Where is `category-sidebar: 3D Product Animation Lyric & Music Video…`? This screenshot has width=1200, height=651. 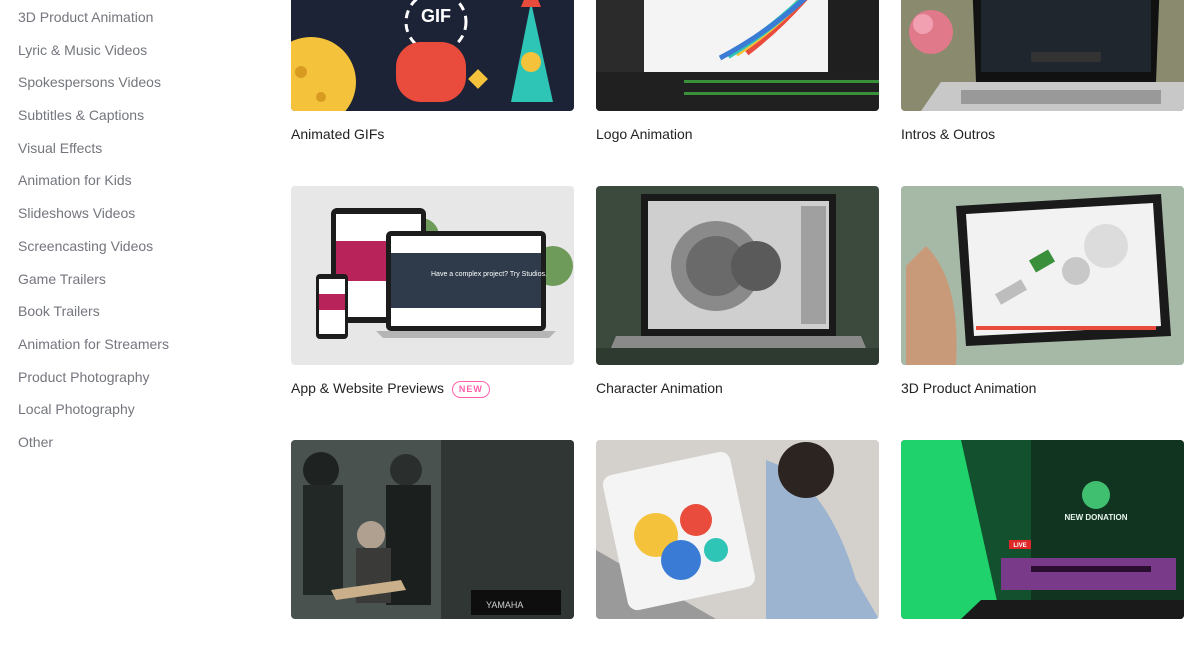 category-sidebar: 3D Product Animation Lyric & Music Video… is located at coordinates (138, 229).